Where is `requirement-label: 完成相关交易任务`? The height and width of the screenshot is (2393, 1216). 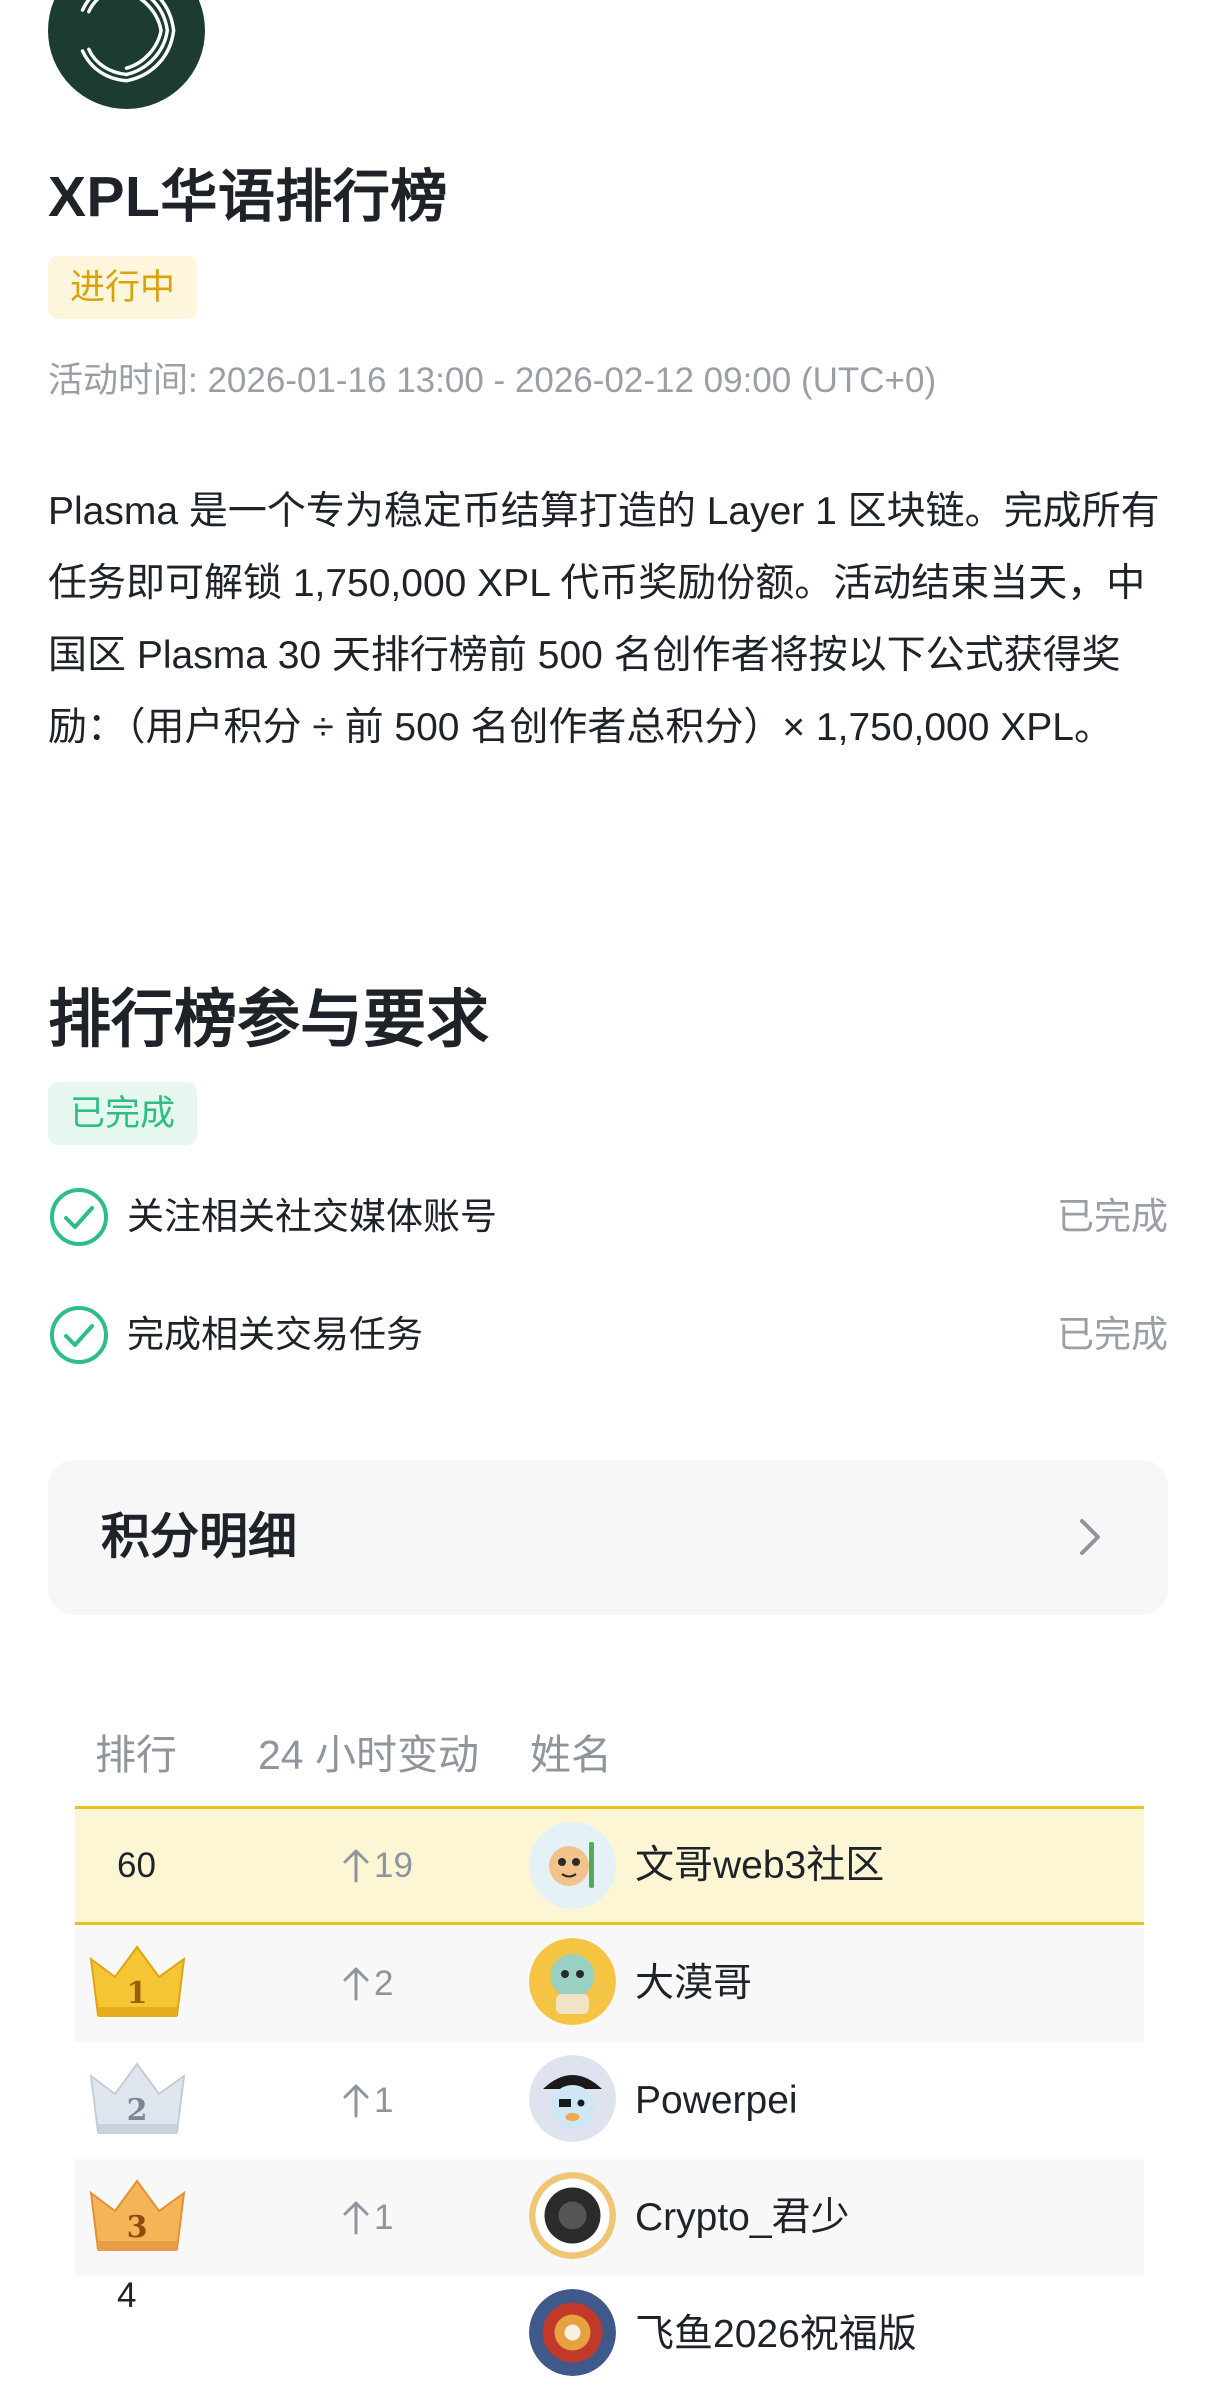
requirement-label: 完成相关交易任务 is located at coordinates (275, 1334).